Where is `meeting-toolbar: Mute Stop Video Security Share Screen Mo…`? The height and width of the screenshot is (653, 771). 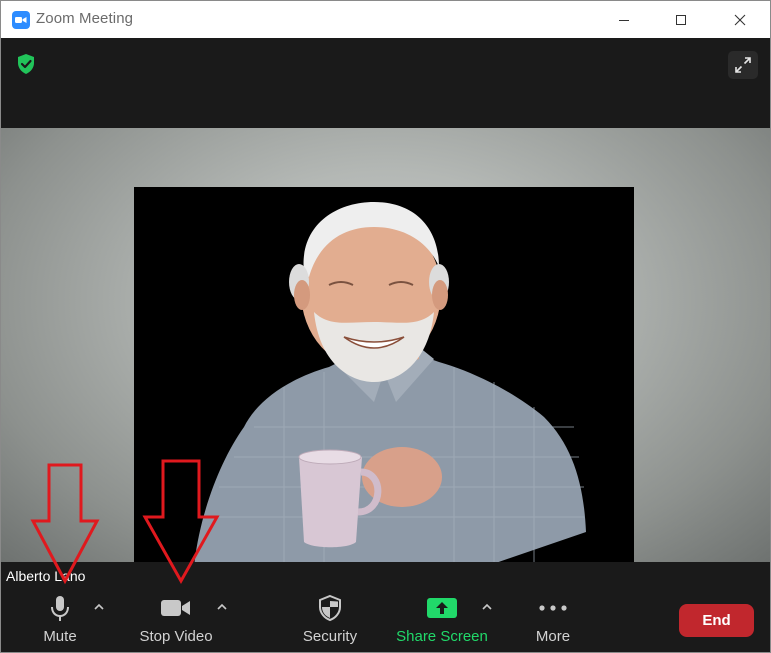 meeting-toolbar: Mute Stop Video Security Share Screen Mo… is located at coordinates (385, 620).